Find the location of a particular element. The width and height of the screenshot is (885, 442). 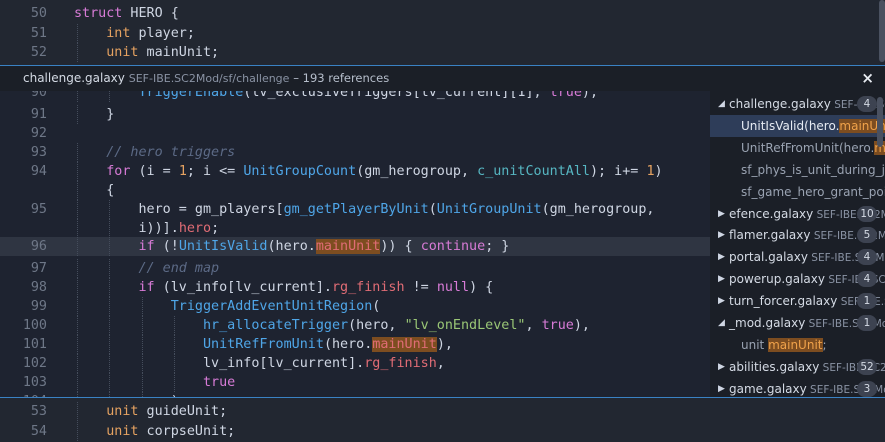

editor-bottom-region: 53 unit guideUnit; 54 unit corpseUnit; is located at coordinates (442, 419).